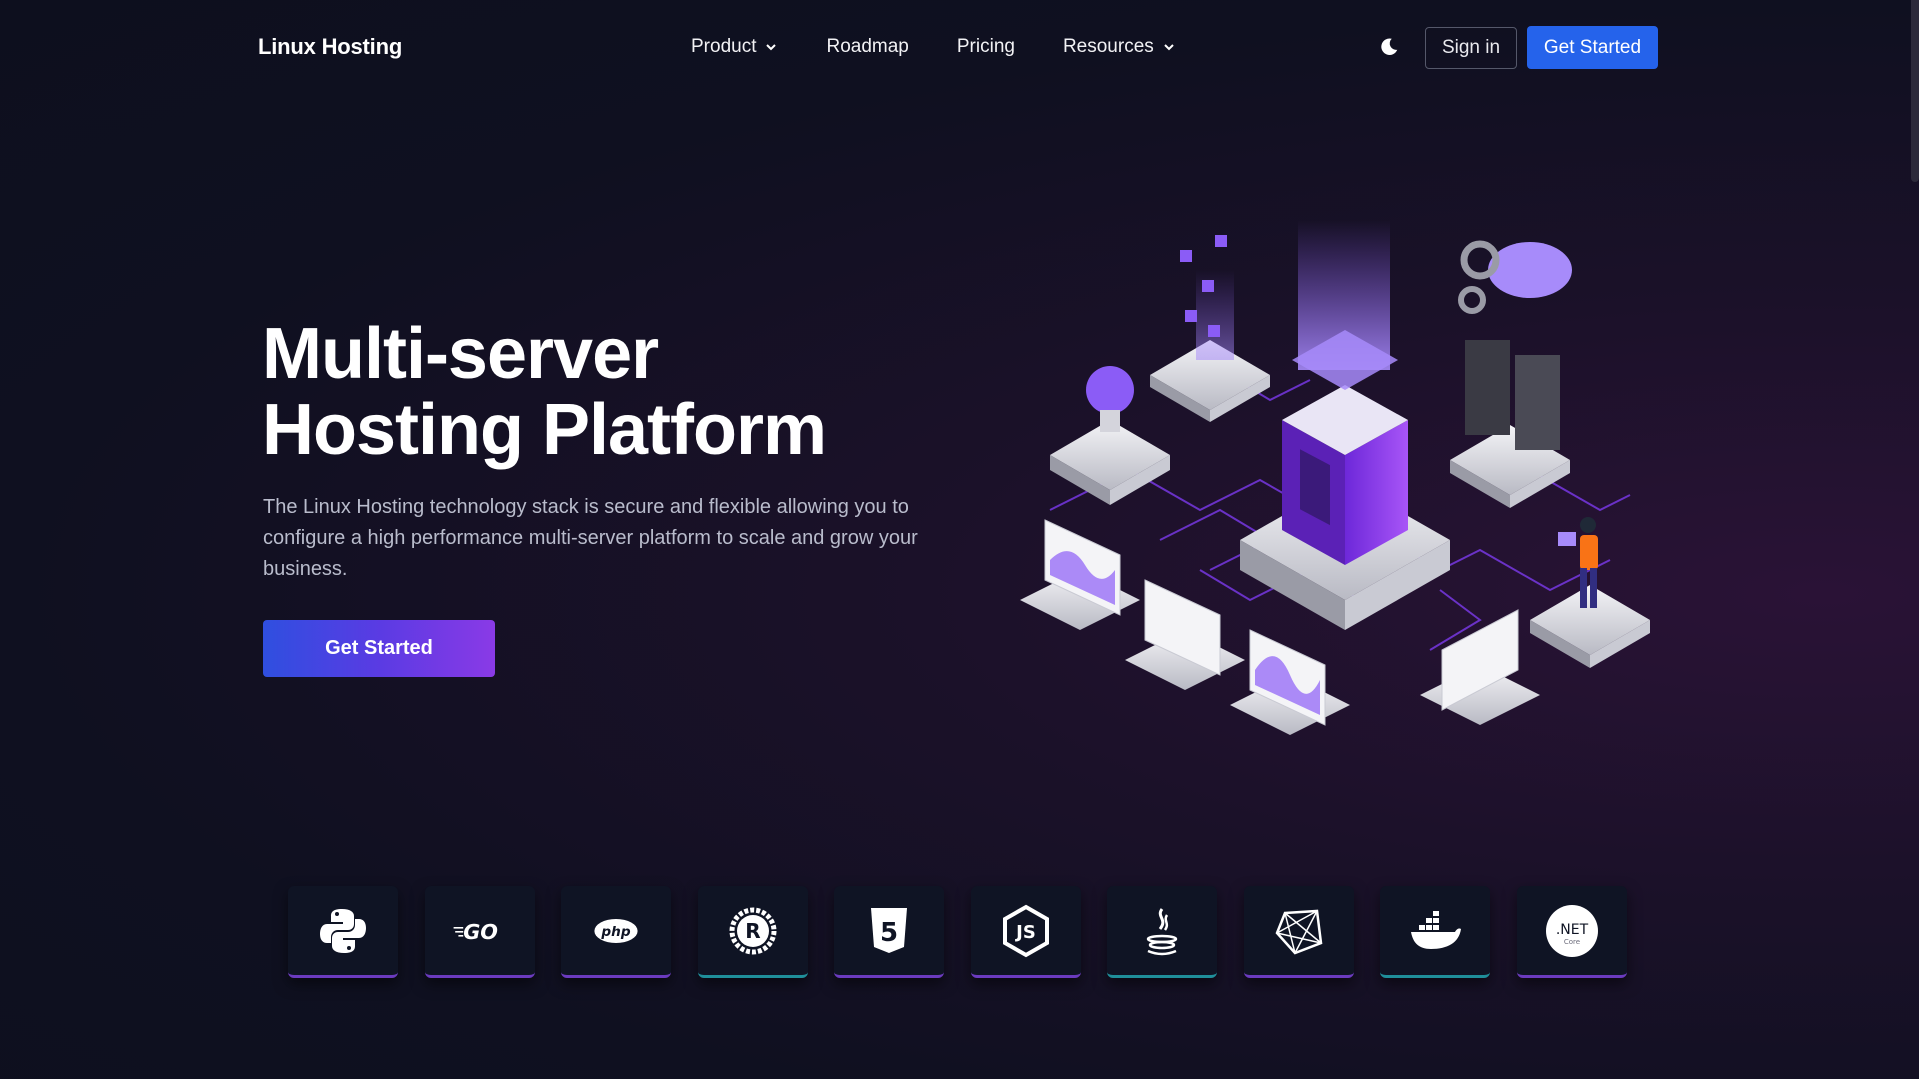 Image resolution: width=1919 pixels, height=1079 pixels. What do you see at coordinates (1571, 942) in the screenshot?
I see `svg-text: Core` at bounding box center [1571, 942].